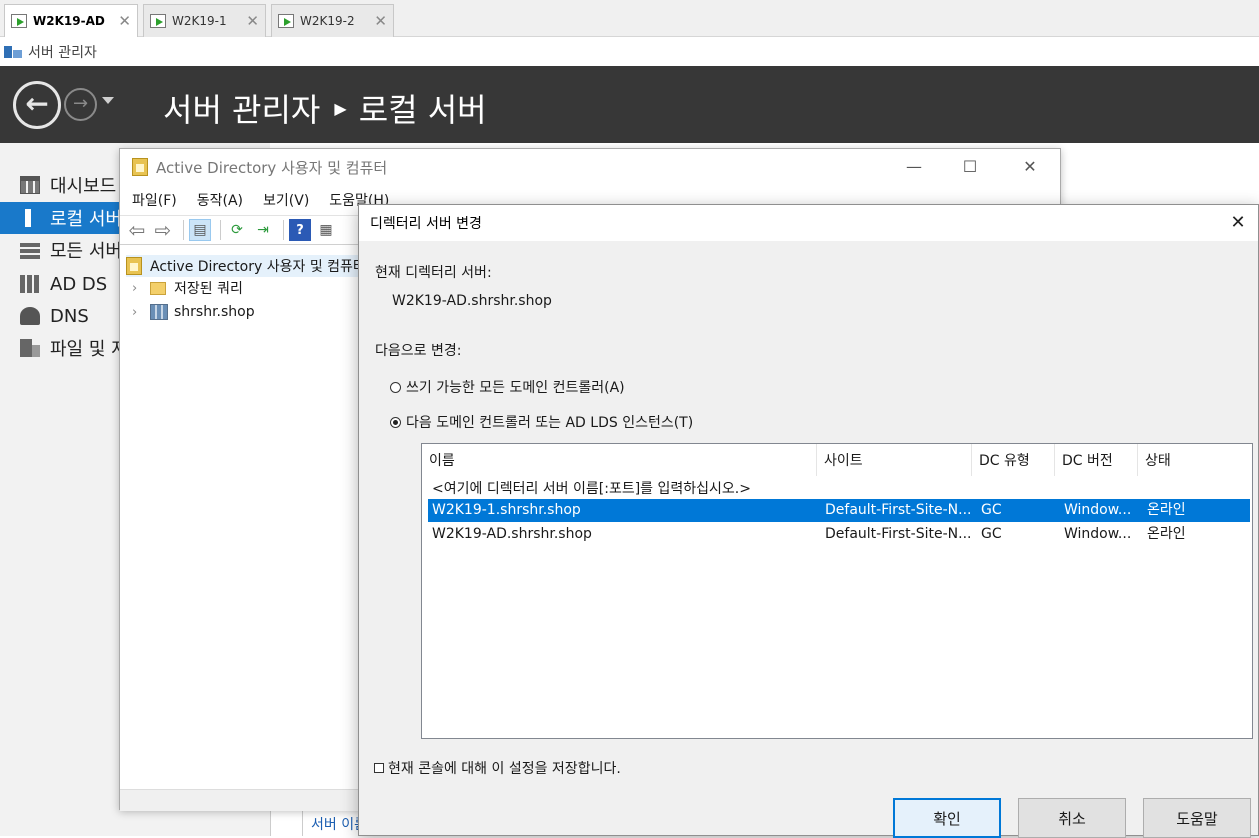 Image resolution: width=1259 pixels, height=838 pixels. What do you see at coordinates (208, 289) in the screenshot?
I see `tree-item-label: 저장된 쿼리` at bounding box center [208, 289].